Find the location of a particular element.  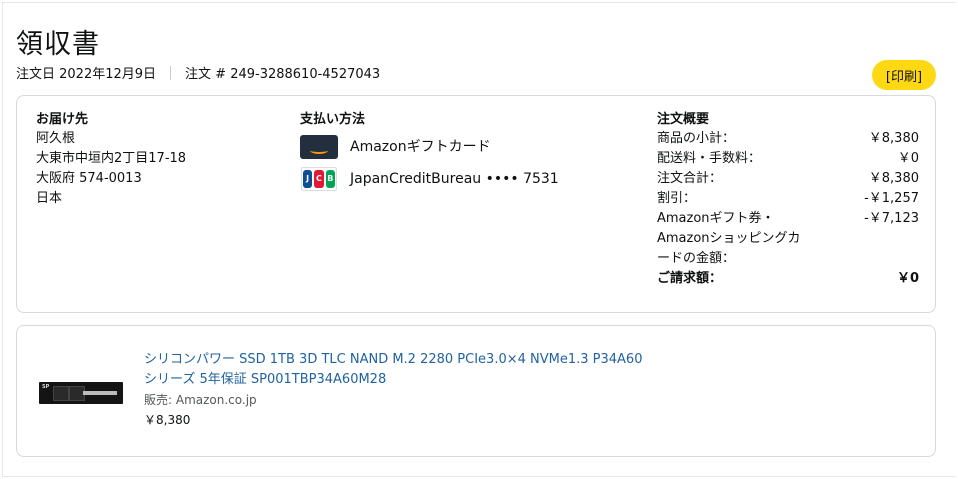

shipping-address: お届け先 阿久根 大東市中垣内2丁目17-18 大阪府 574-0013 日本 is located at coordinates (111, 160).